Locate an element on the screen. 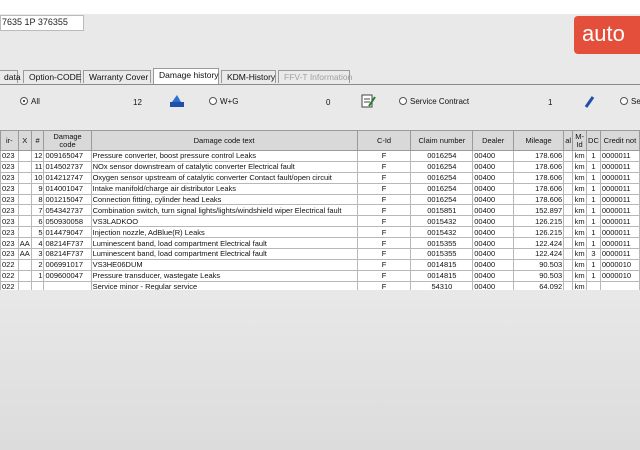 This screenshot has width=640, height=450. radio-service-contract is located at coordinates (403, 101).